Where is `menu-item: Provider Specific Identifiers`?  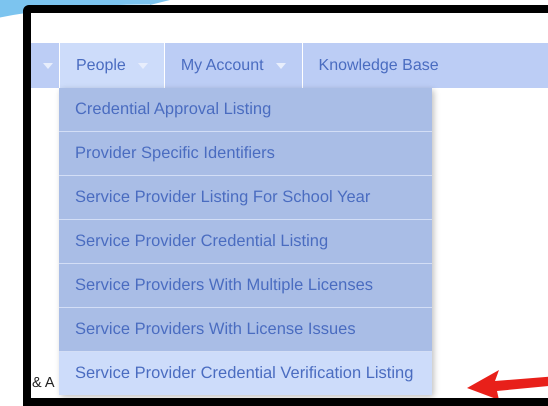 menu-item: Provider Specific Identifiers is located at coordinates (245, 153).